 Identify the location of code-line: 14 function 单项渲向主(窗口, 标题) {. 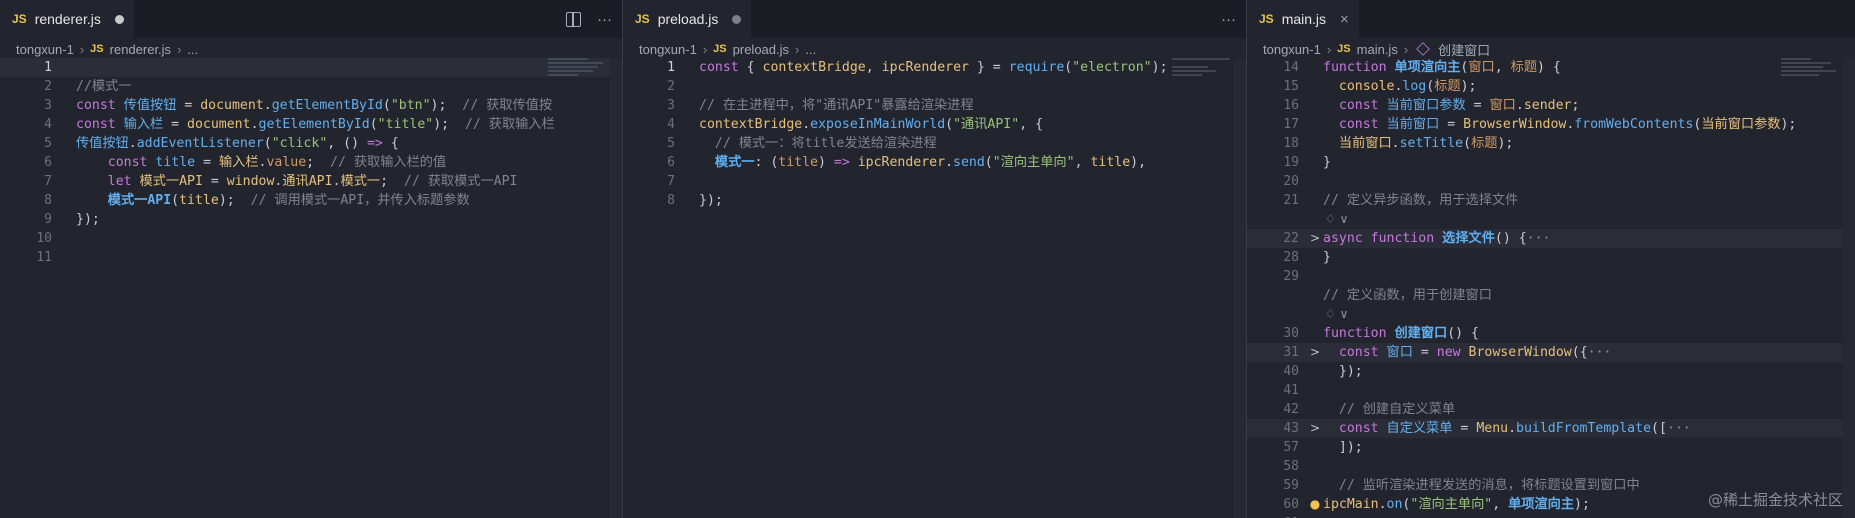
(1551, 67).